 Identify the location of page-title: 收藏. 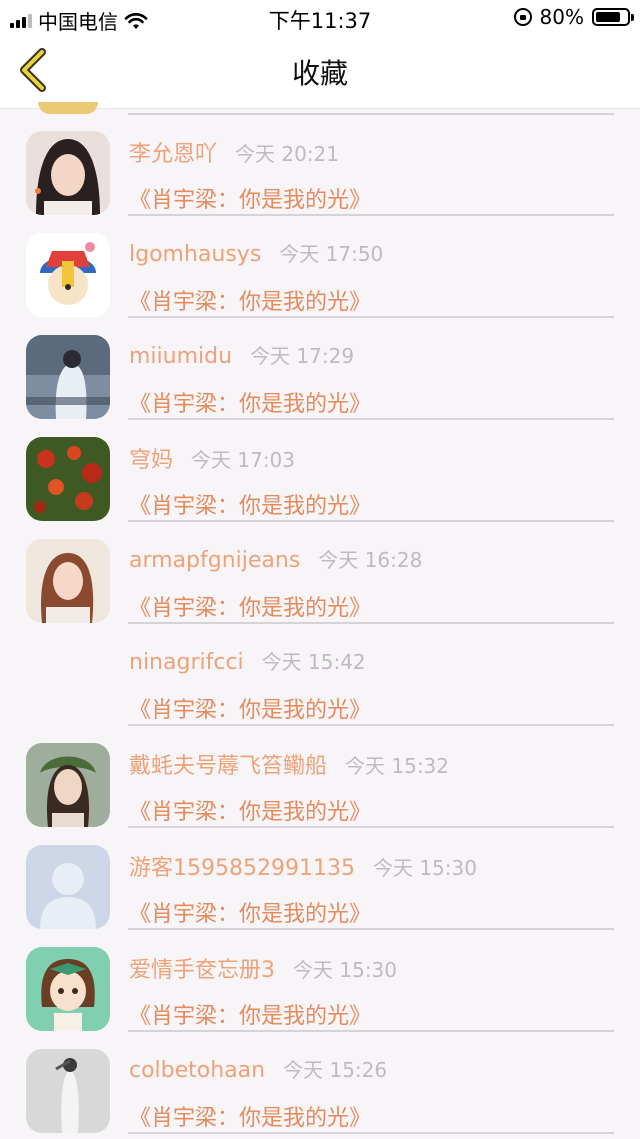
(319, 73).